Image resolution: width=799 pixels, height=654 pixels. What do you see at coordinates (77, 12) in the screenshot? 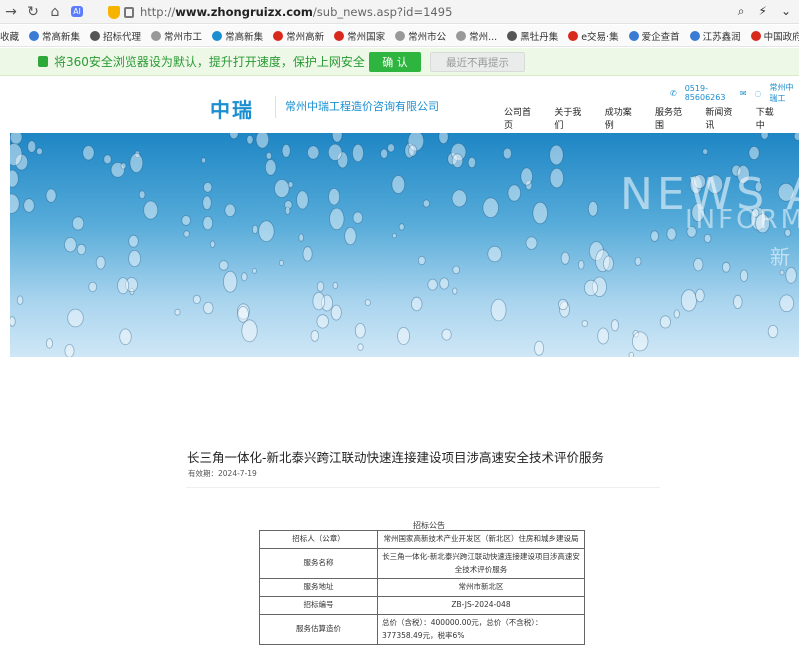
I see `ai-icon: AI` at bounding box center [77, 12].